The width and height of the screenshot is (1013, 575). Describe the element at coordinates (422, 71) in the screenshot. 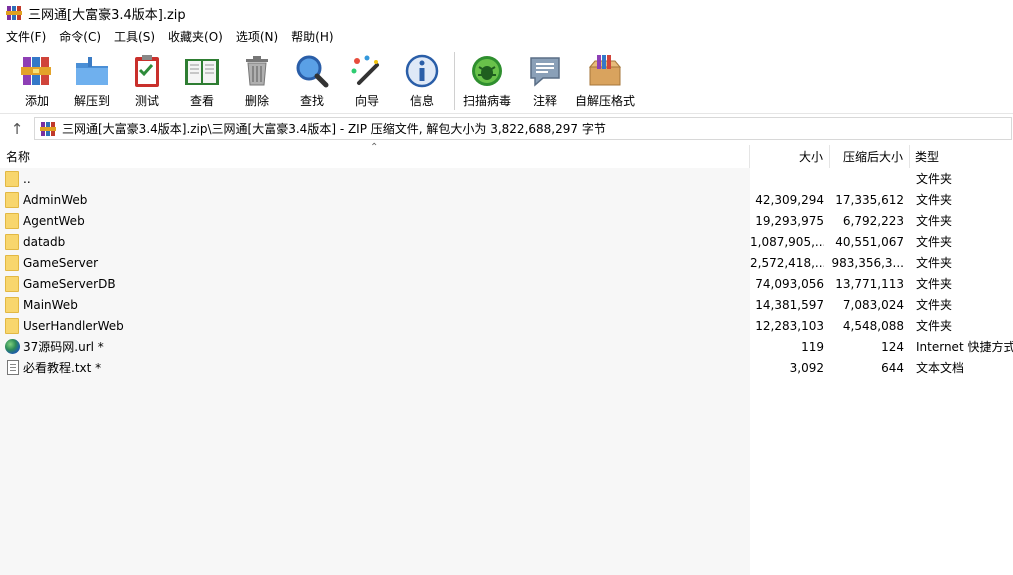

I see `info-icon` at that location.